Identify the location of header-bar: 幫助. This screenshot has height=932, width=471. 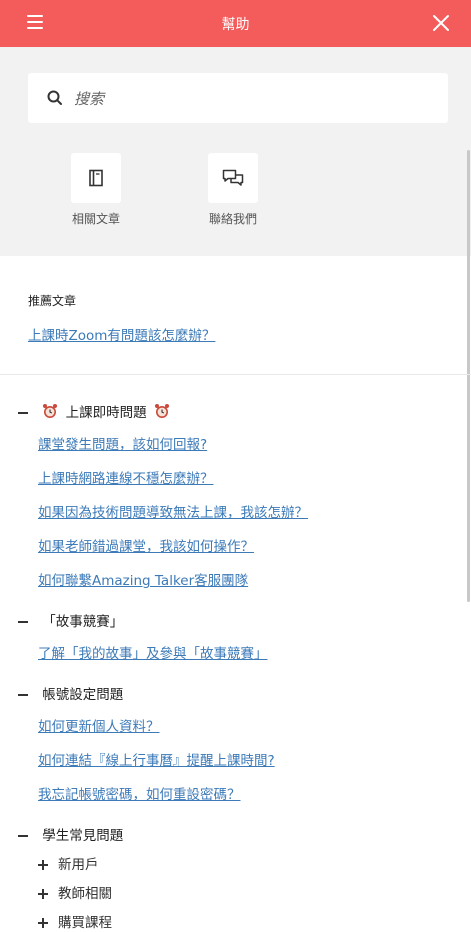
(235, 23).